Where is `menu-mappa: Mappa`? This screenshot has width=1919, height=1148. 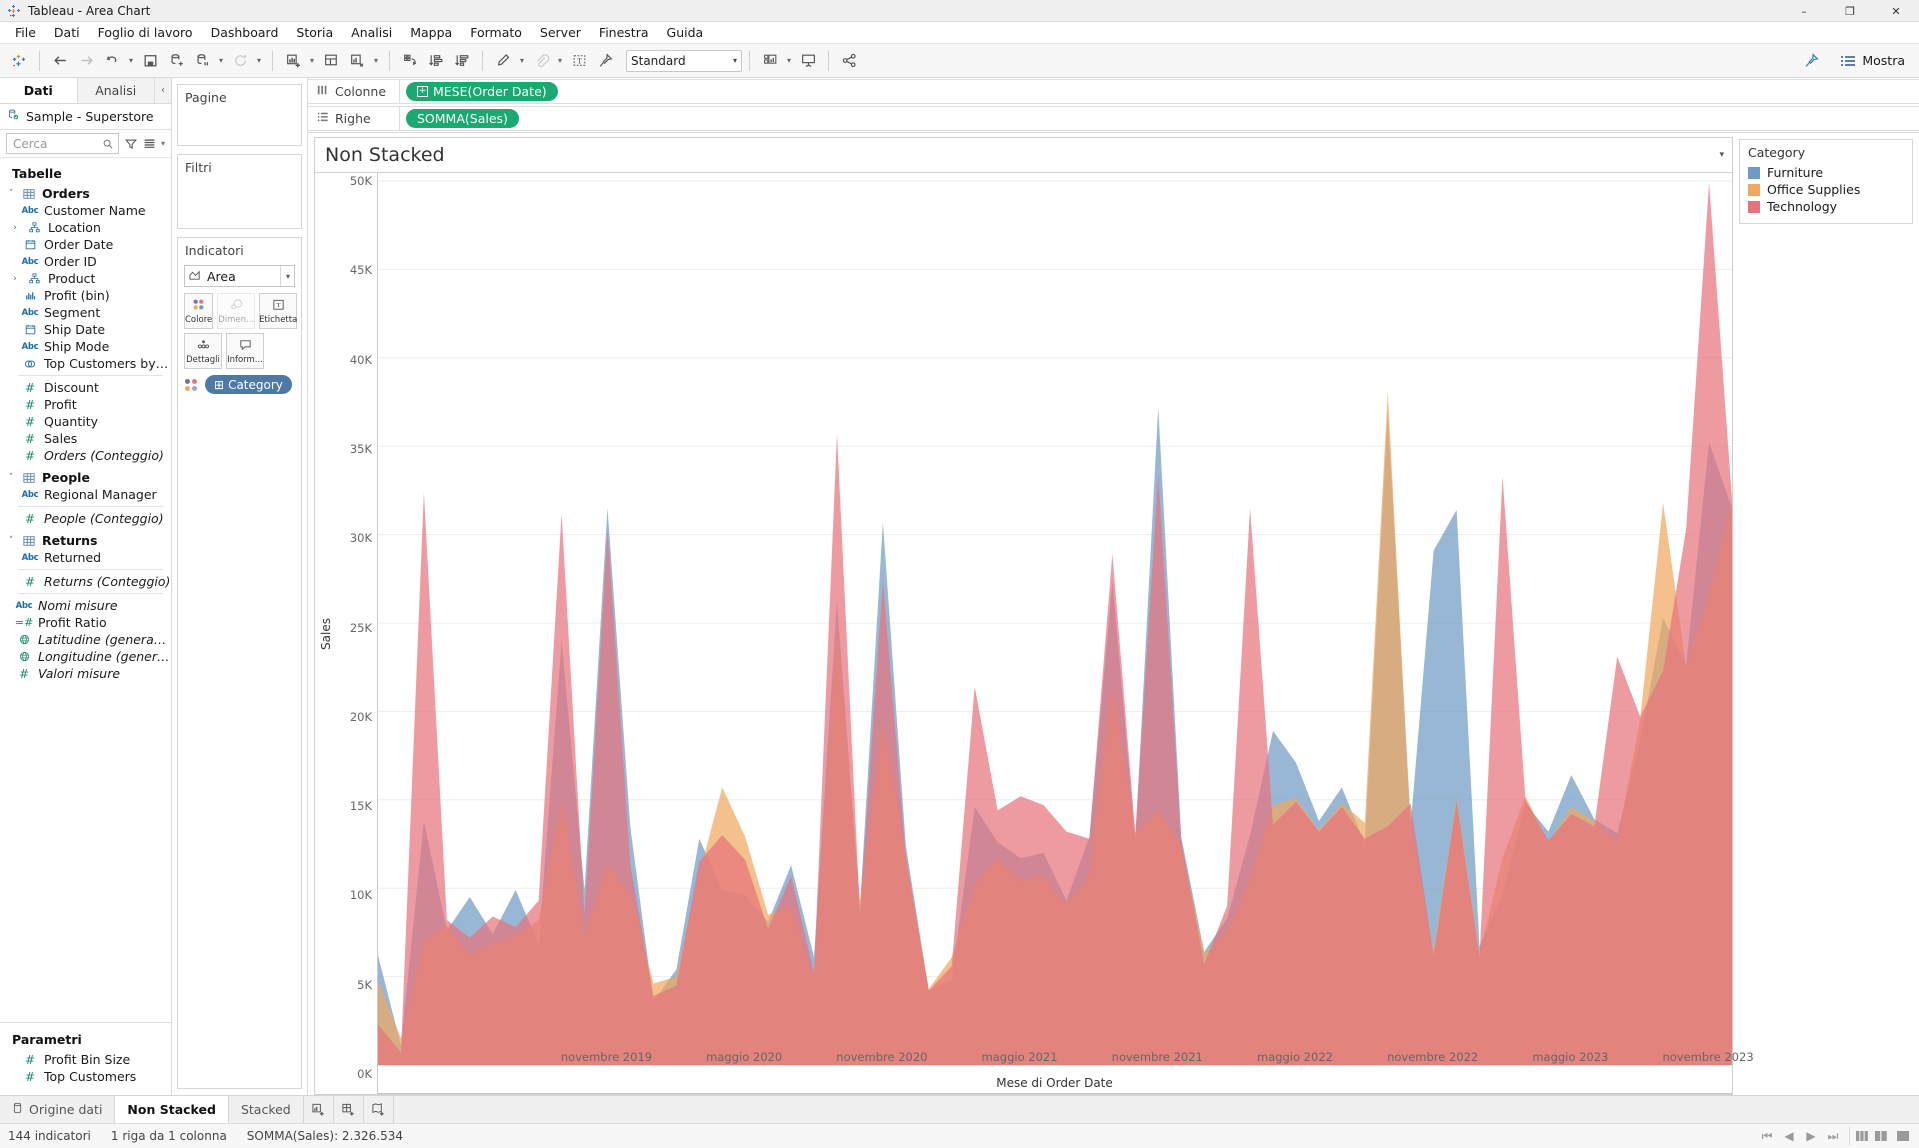
menu-mappa: Mappa is located at coordinates (431, 32).